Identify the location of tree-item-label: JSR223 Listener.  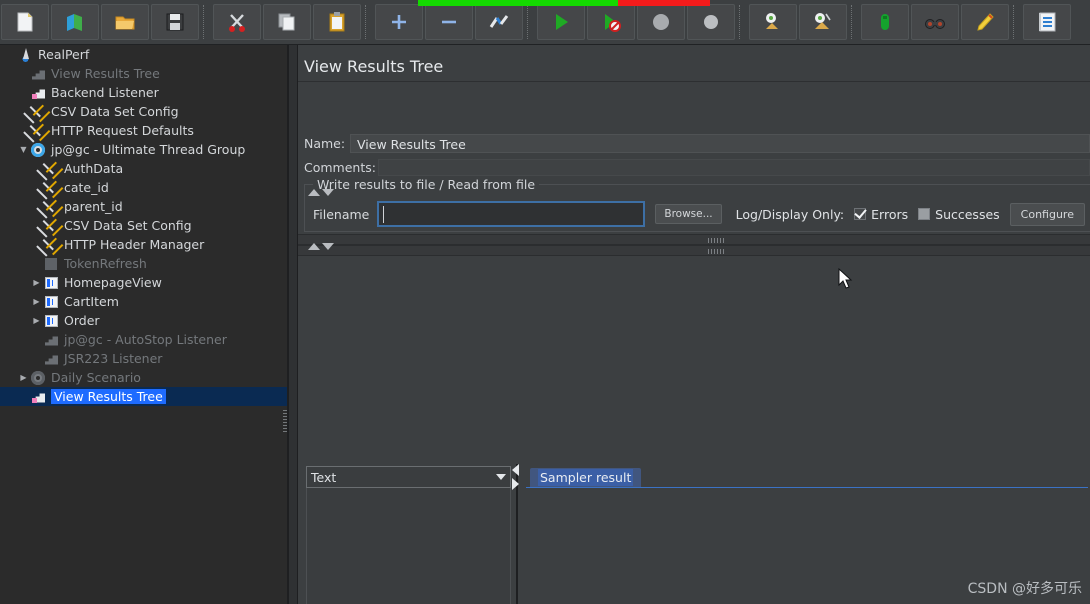
(113, 358).